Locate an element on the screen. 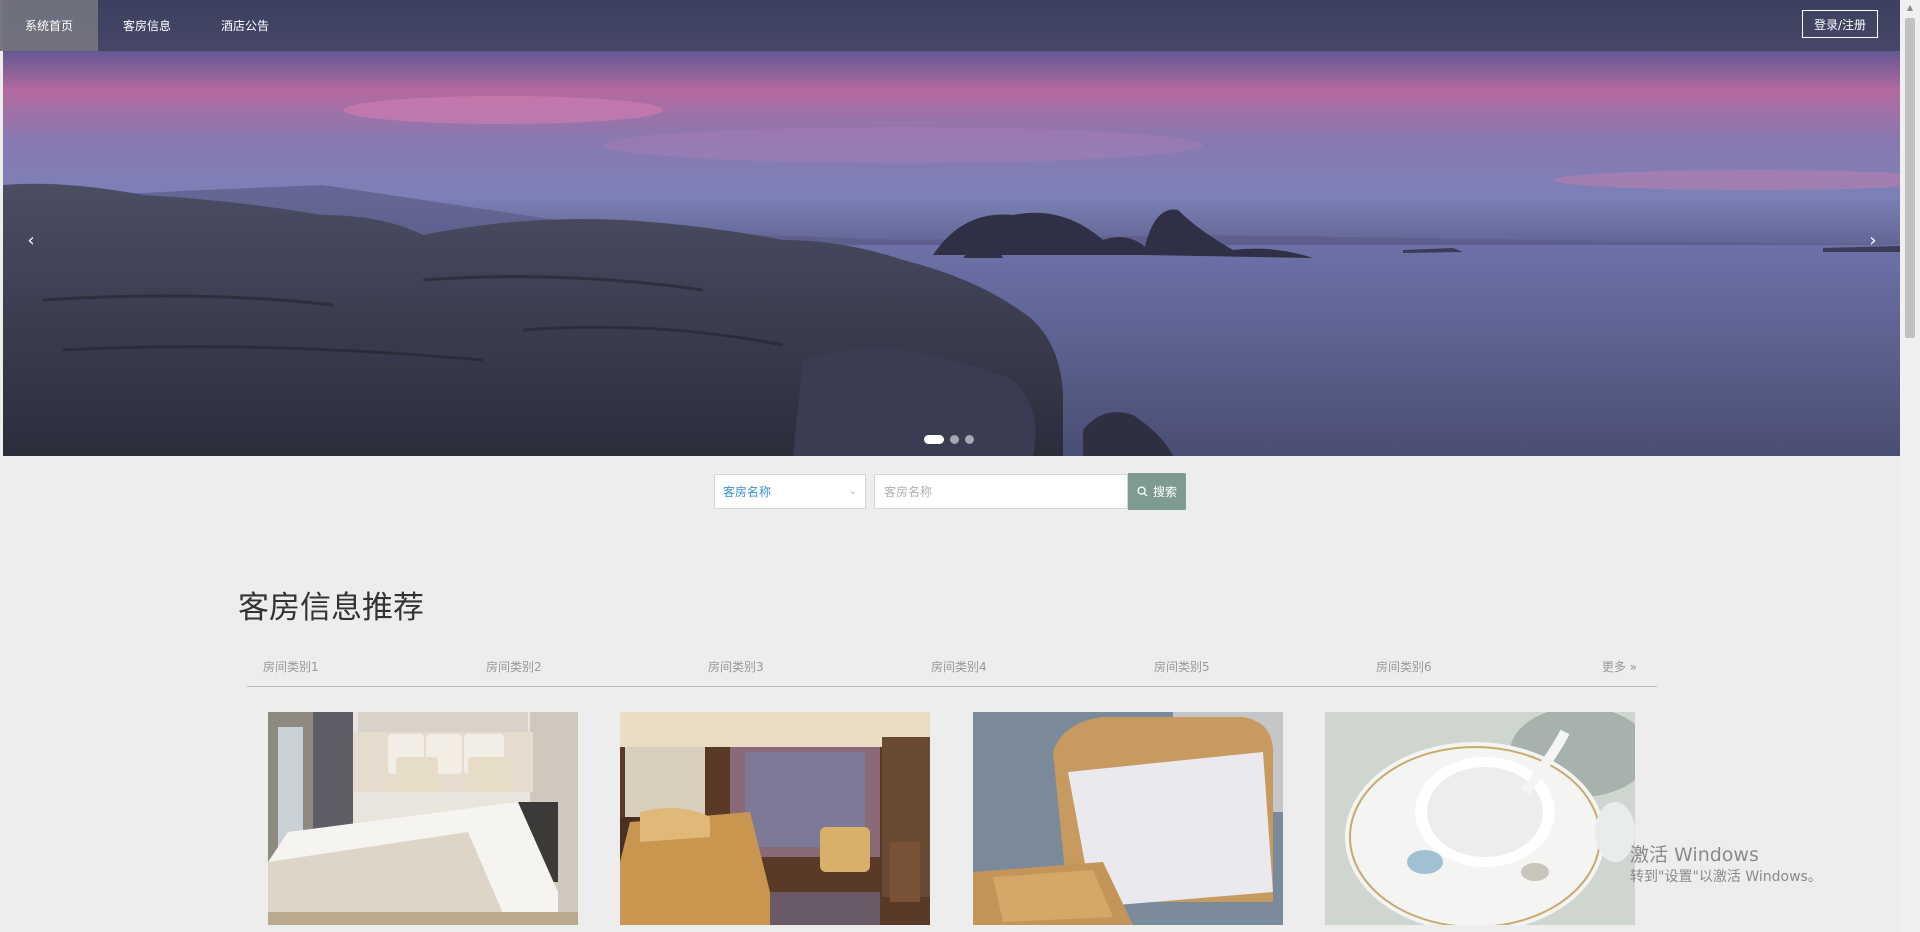 The height and width of the screenshot is (932, 1920). windows-activation-watermark: 激活 Windows 转到"设置"以激活 Windows。 is located at coordinates (1726, 864).